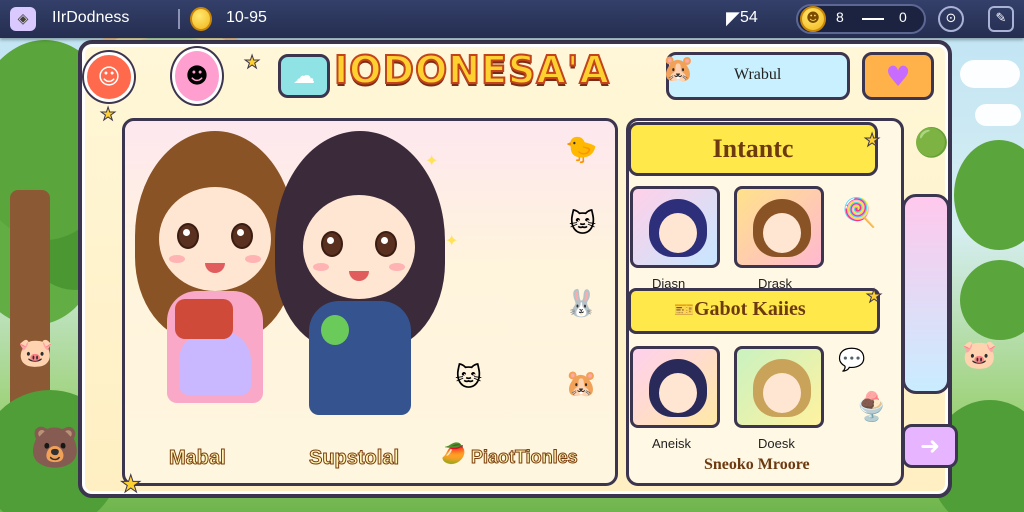  I want to click on flag-icon: ◤, so click(733, 18).